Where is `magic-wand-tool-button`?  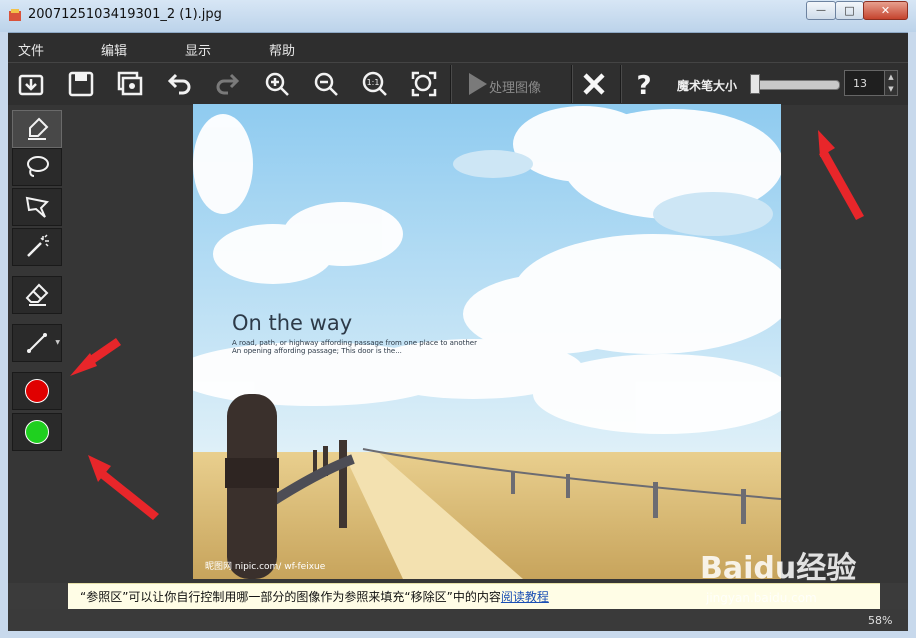
magic-wand-tool-button is located at coordinates (37, 247).